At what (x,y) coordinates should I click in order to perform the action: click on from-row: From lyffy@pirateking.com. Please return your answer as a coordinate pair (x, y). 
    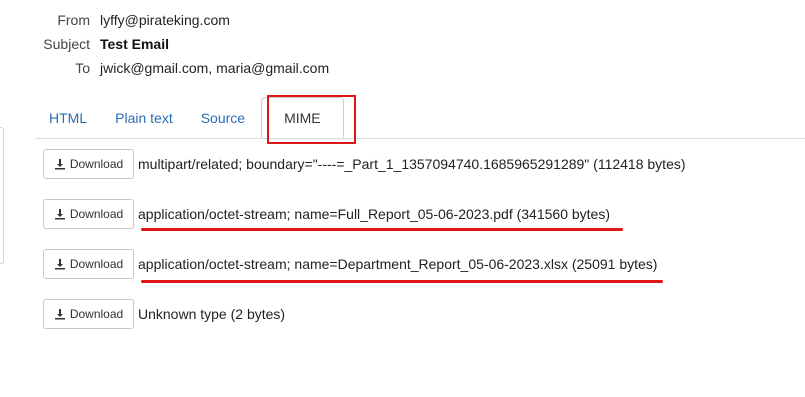
    Looking at the image, I should click on (200, 20).